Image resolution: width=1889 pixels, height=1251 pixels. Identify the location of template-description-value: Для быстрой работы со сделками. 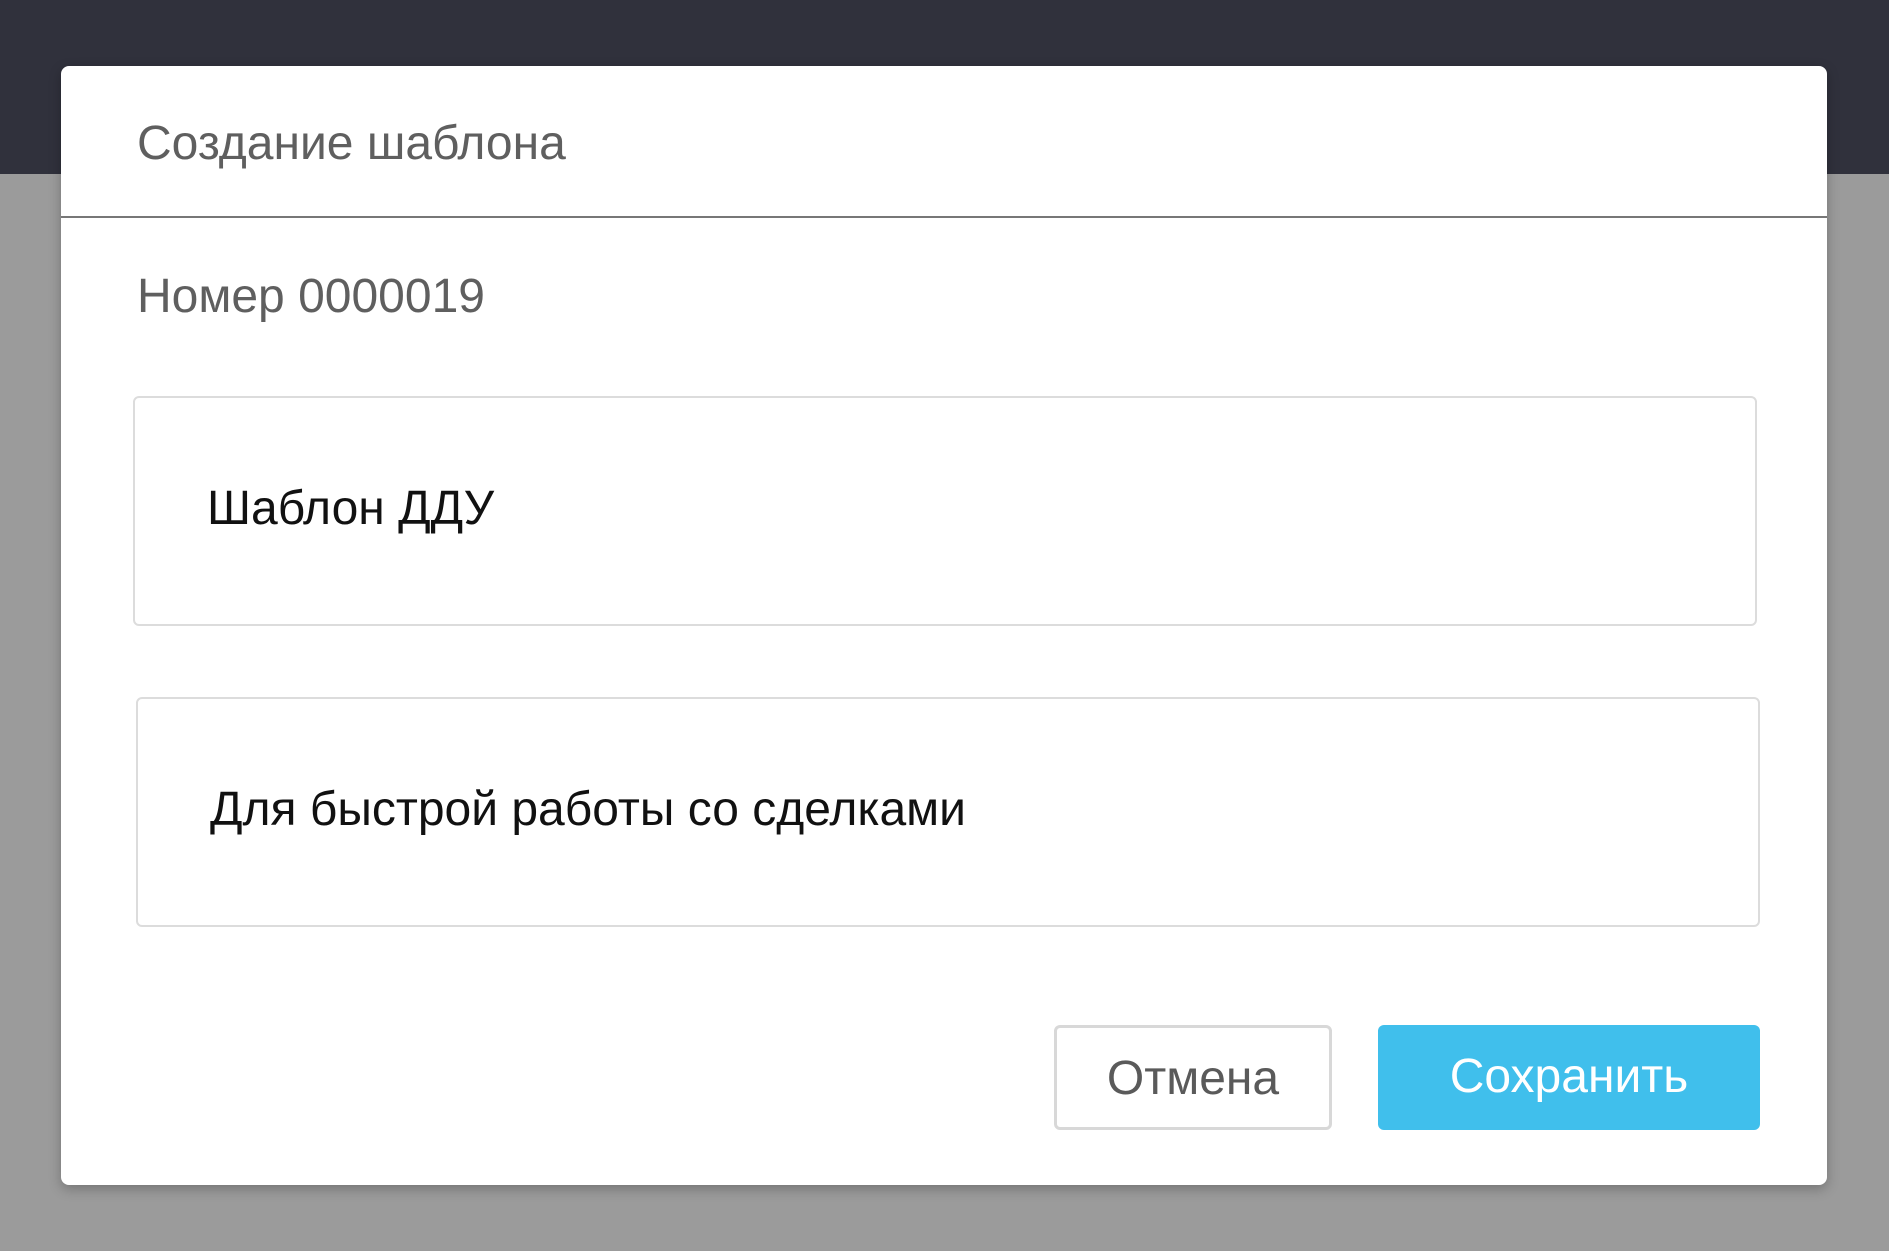
(588, 809).